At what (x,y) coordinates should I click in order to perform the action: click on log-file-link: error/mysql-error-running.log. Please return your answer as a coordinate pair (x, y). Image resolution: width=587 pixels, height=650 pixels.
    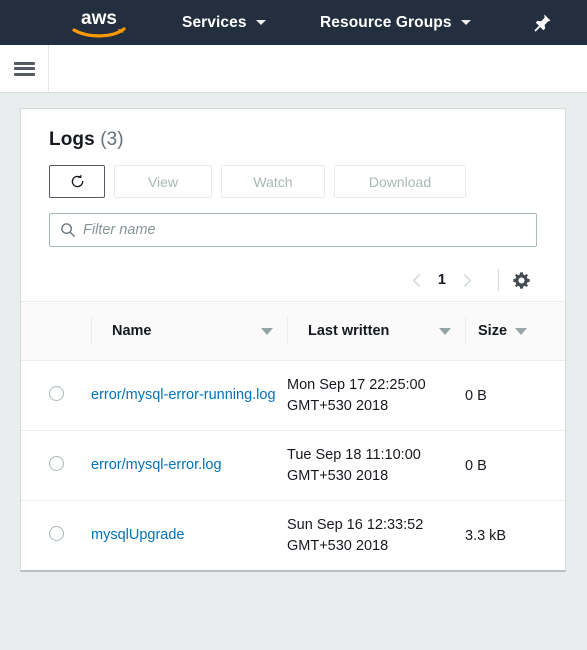
    Looking at the image, I should click on (183, 395).